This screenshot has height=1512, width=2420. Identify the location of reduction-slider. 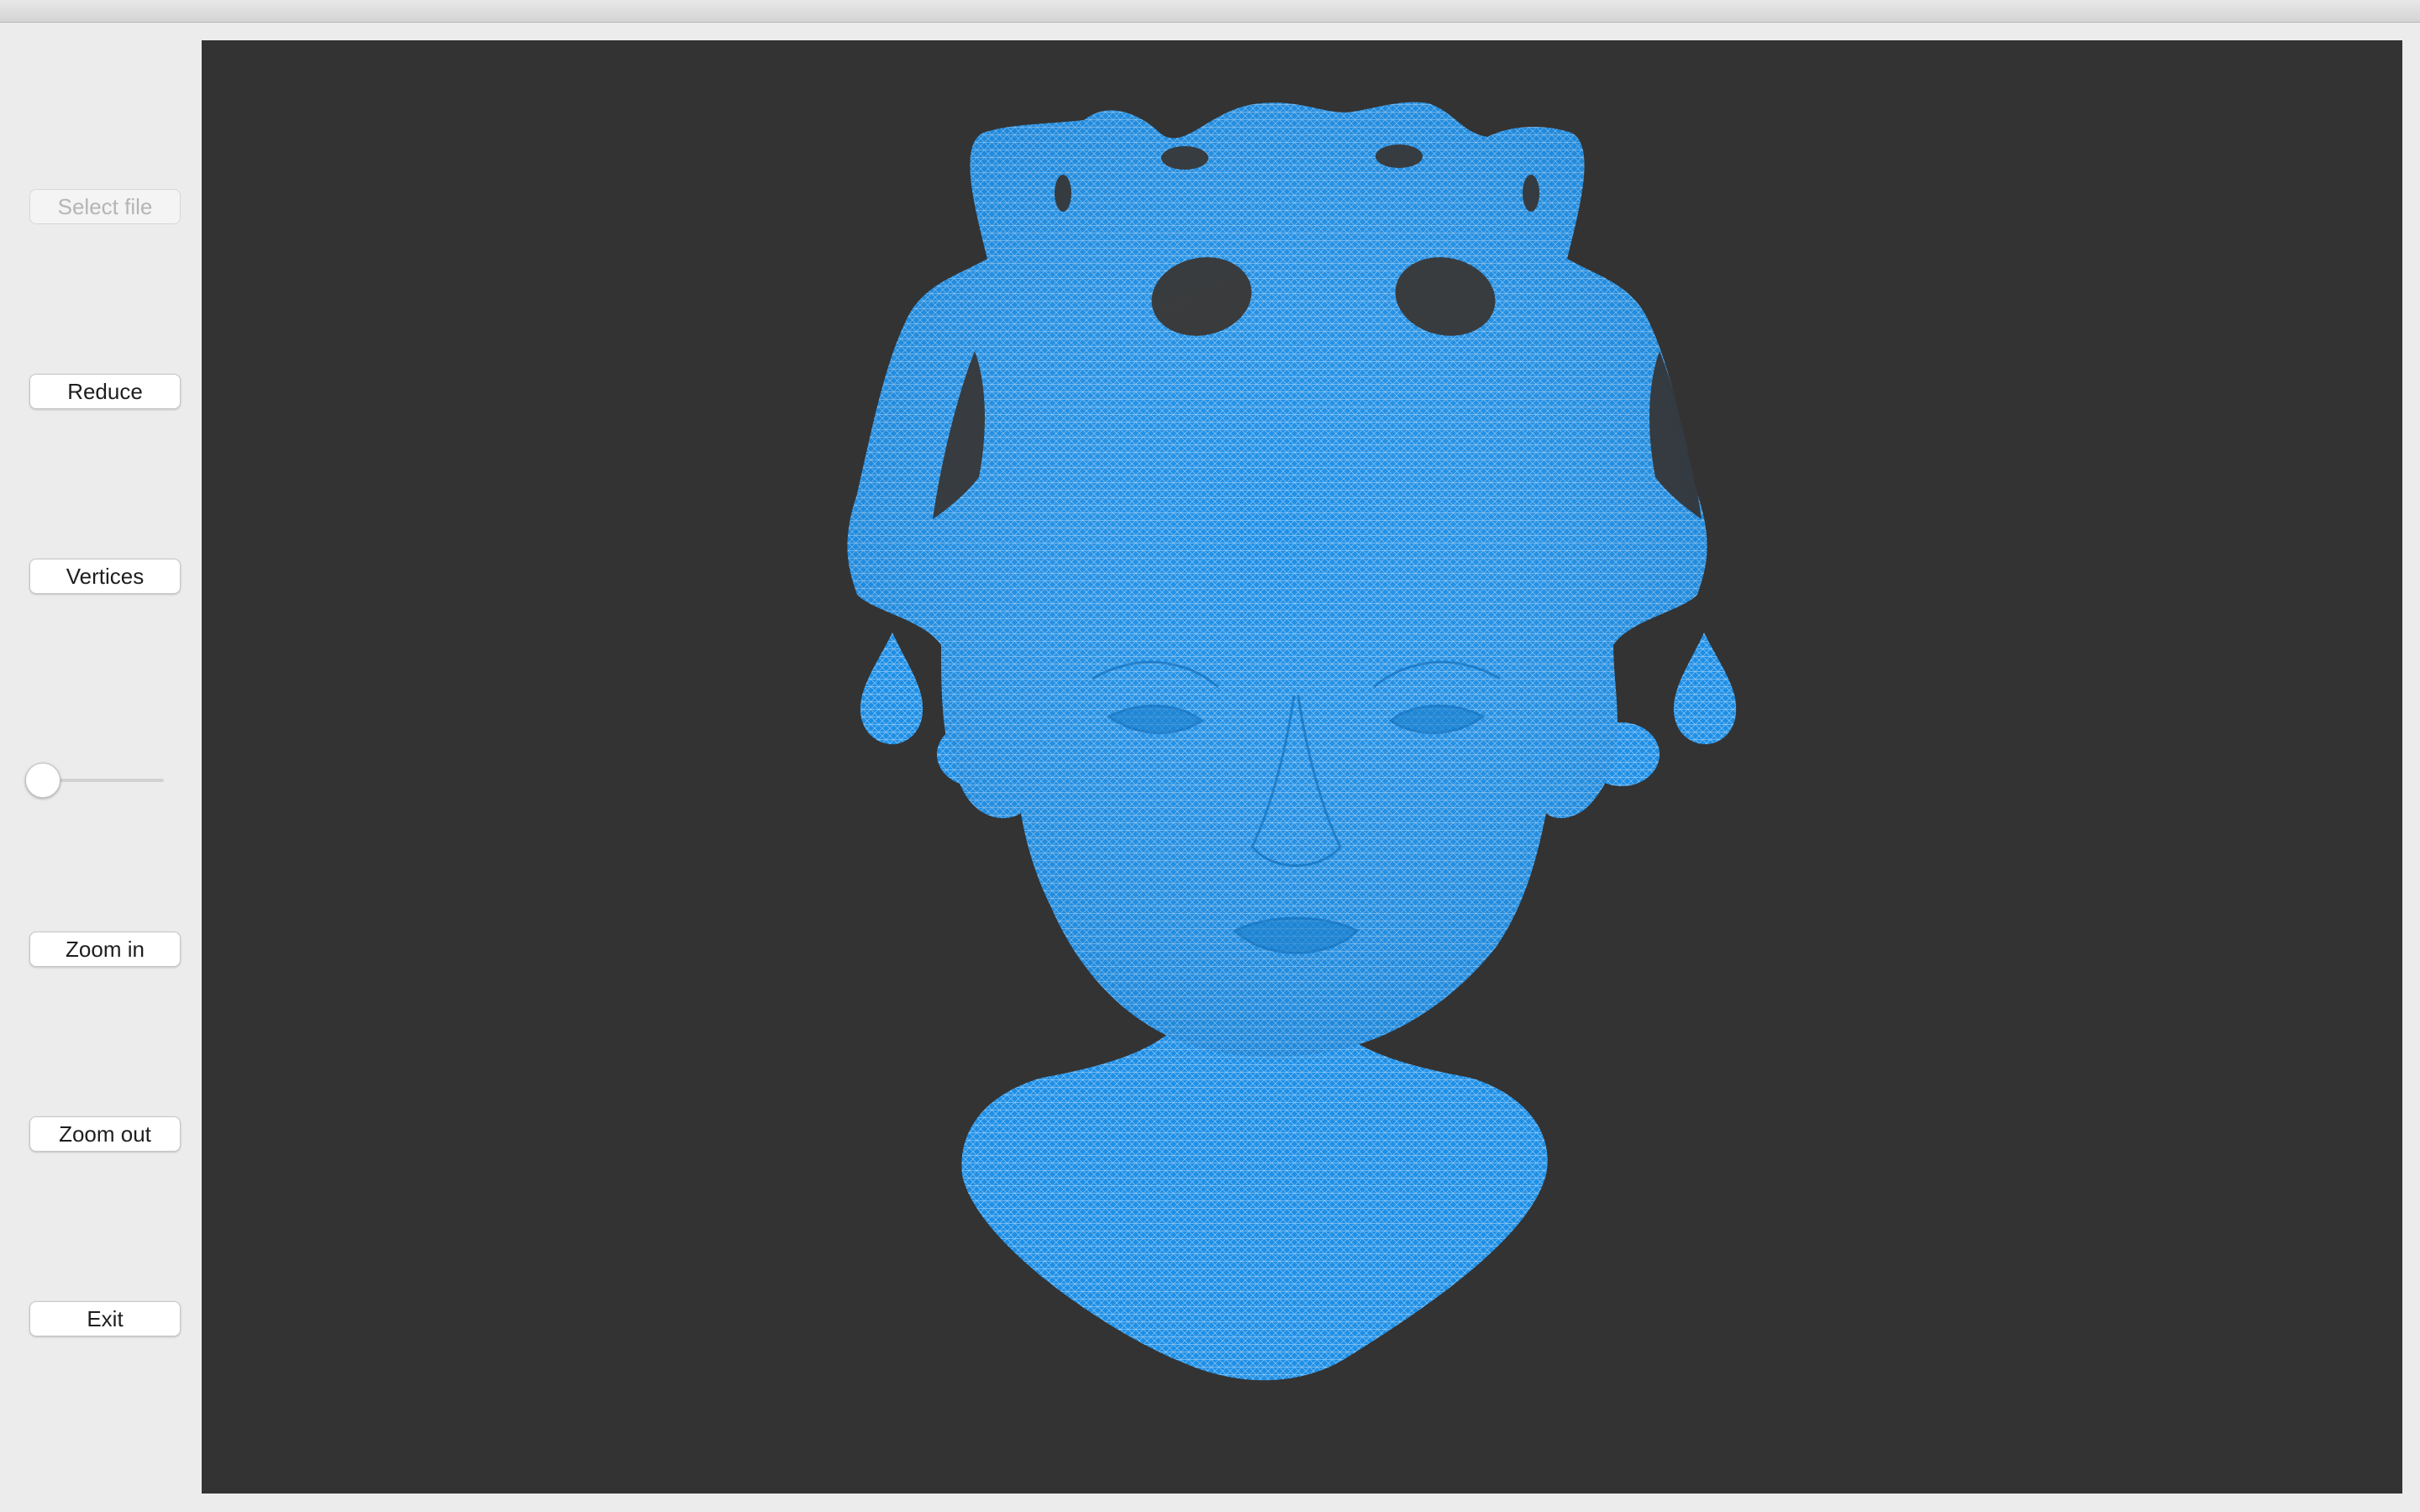
(94, 780).